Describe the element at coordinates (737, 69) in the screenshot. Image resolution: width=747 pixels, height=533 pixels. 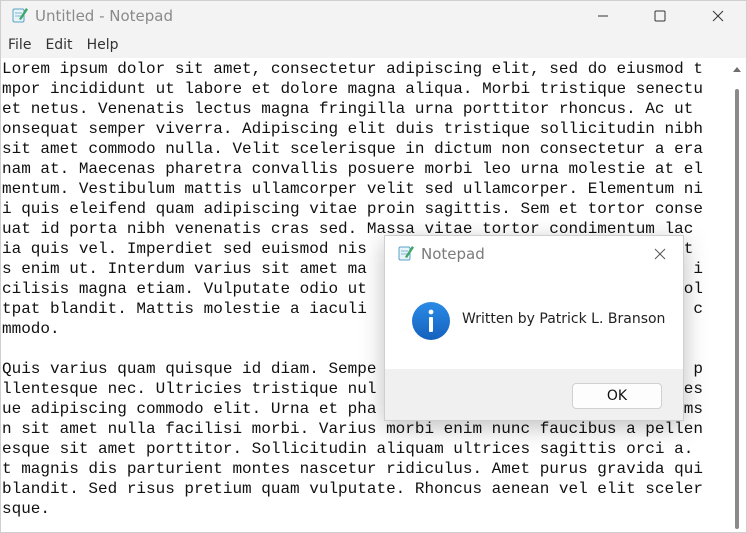
I see `scroll-up-arrow-icon` at that location.